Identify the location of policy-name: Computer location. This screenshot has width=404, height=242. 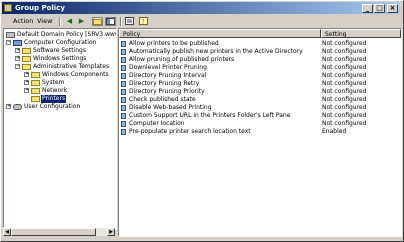
(157, 123).